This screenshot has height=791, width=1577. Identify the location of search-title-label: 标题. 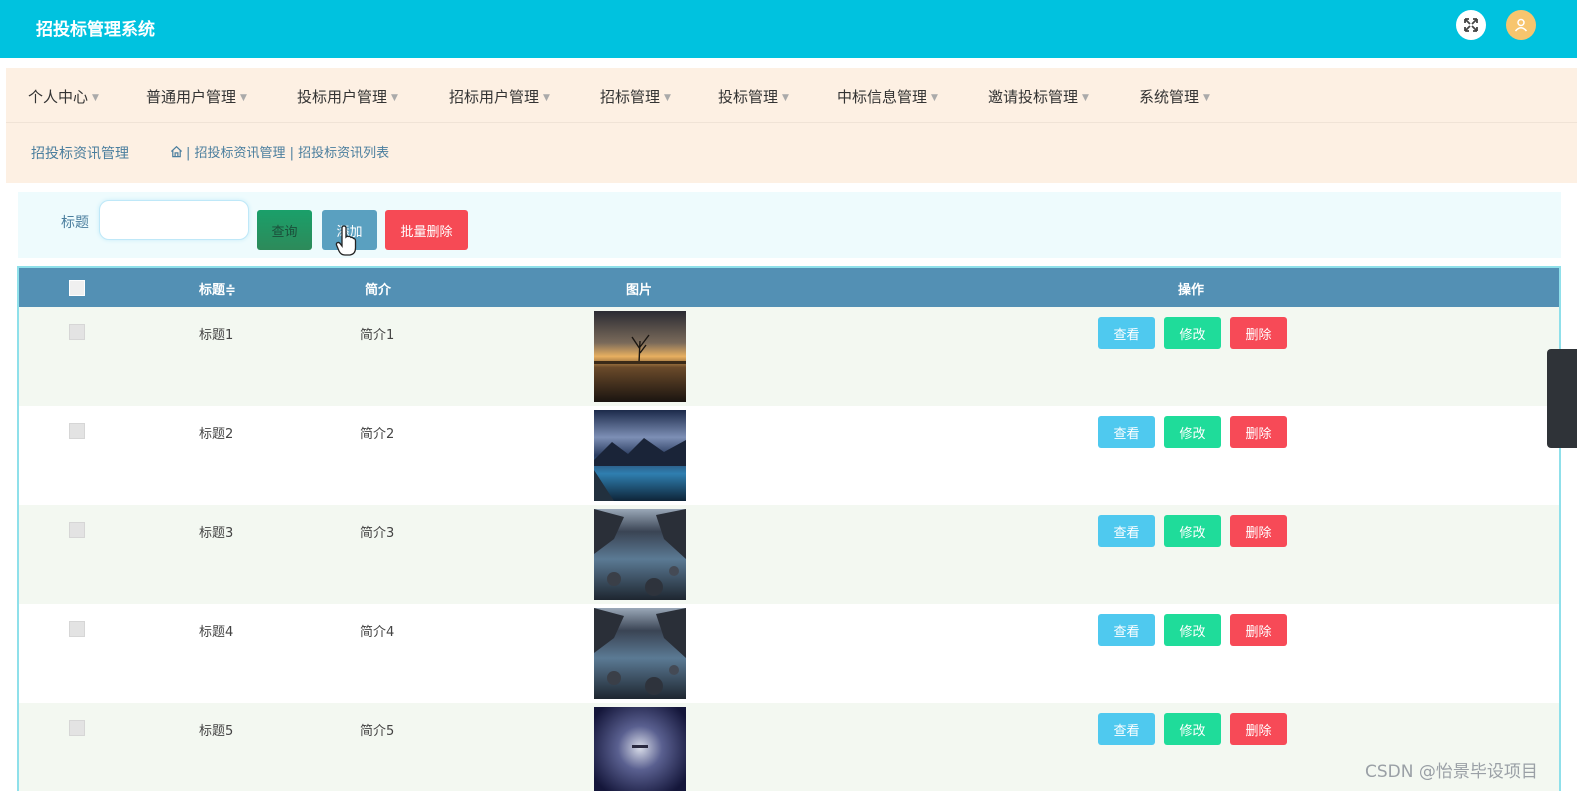
(75, 223).